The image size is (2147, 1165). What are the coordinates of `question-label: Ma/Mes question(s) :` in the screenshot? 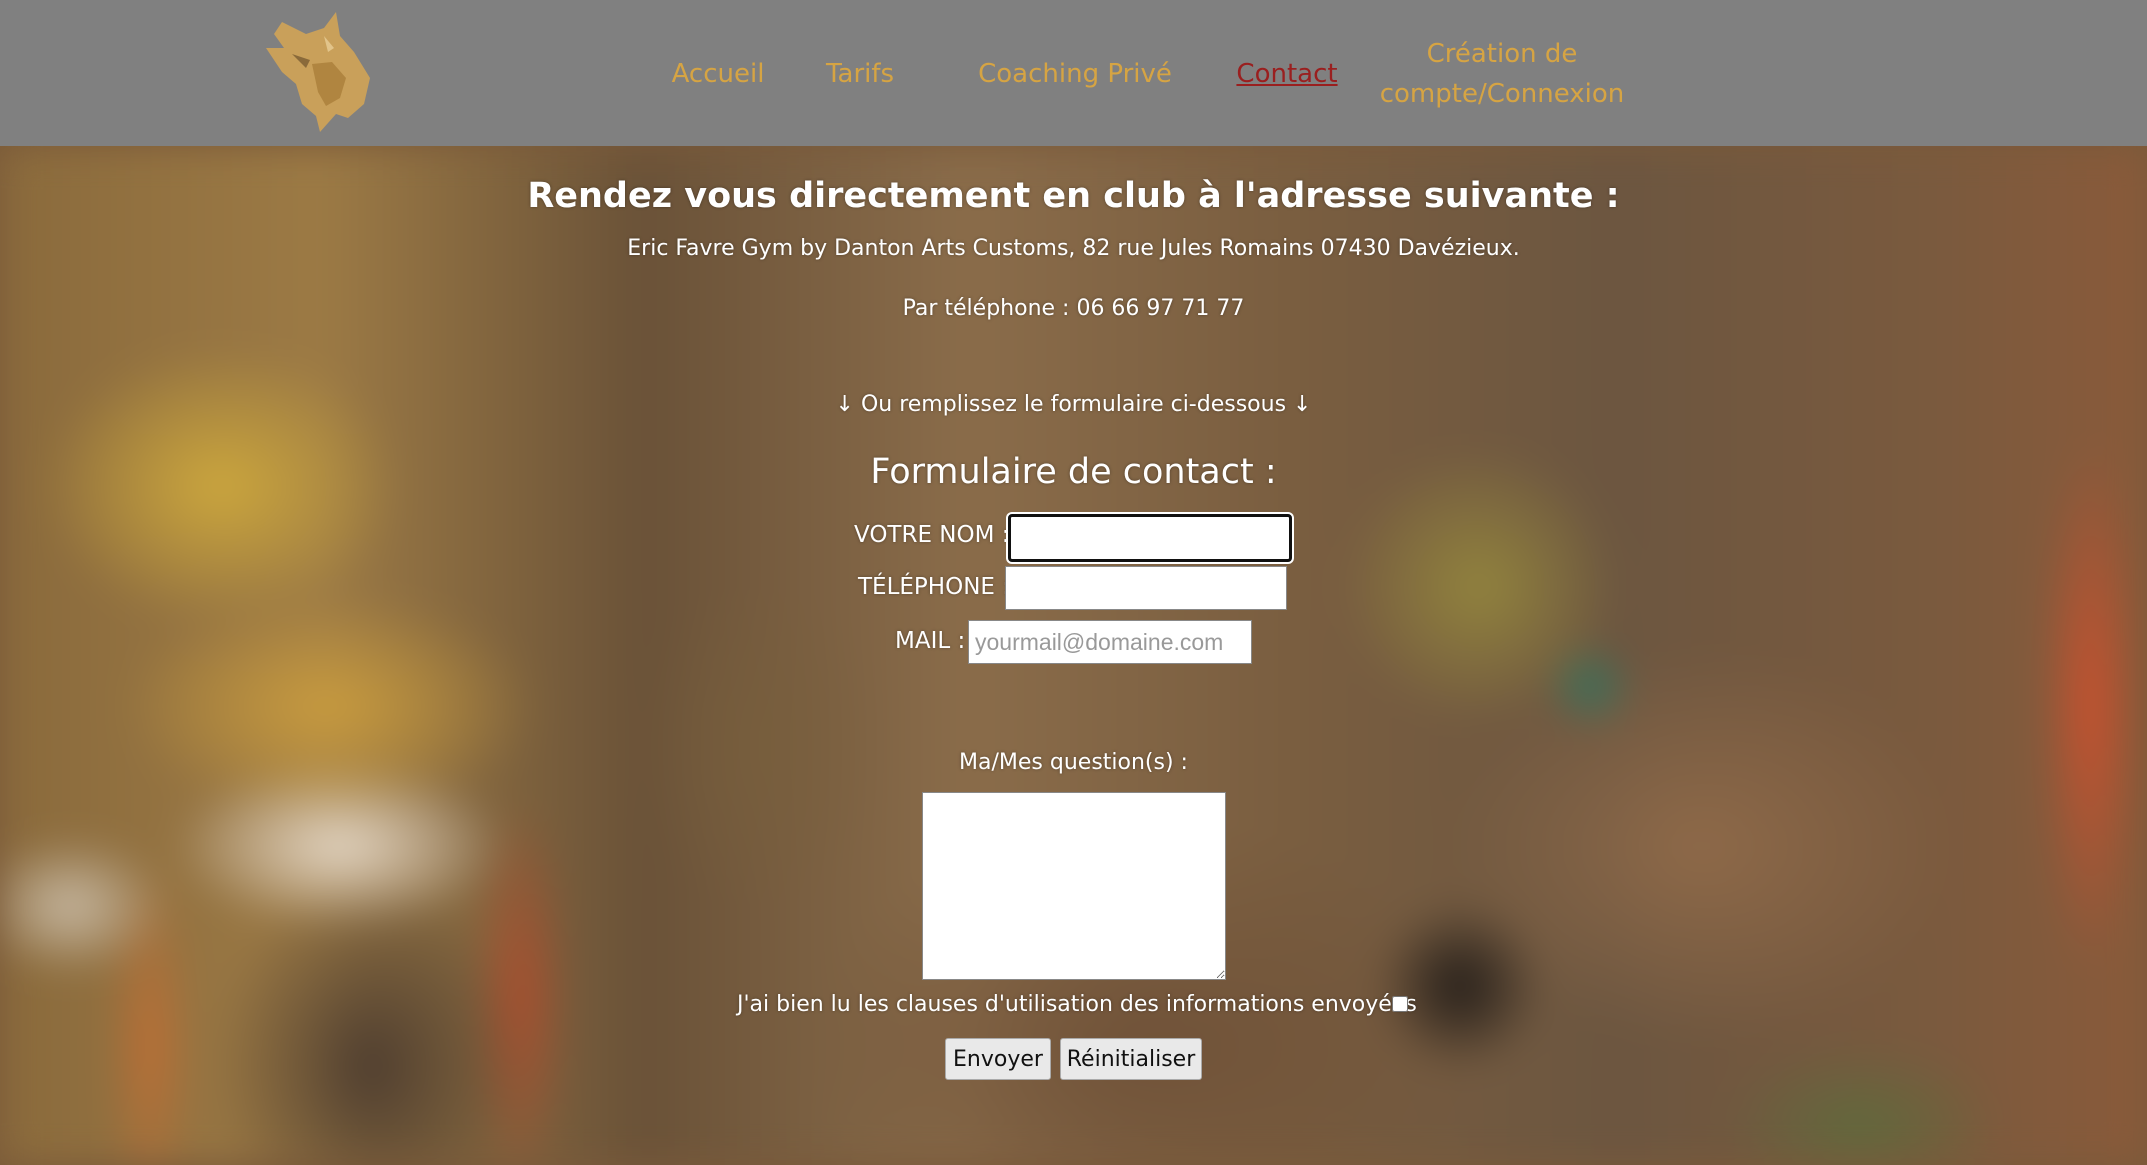 It's located at (1073, 762).